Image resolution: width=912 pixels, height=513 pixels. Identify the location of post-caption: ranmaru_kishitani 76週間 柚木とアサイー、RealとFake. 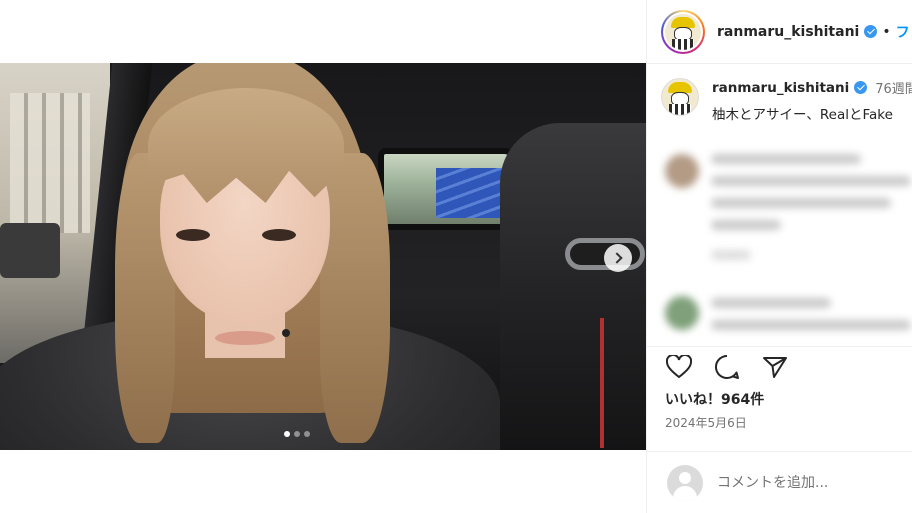
(779, 93).